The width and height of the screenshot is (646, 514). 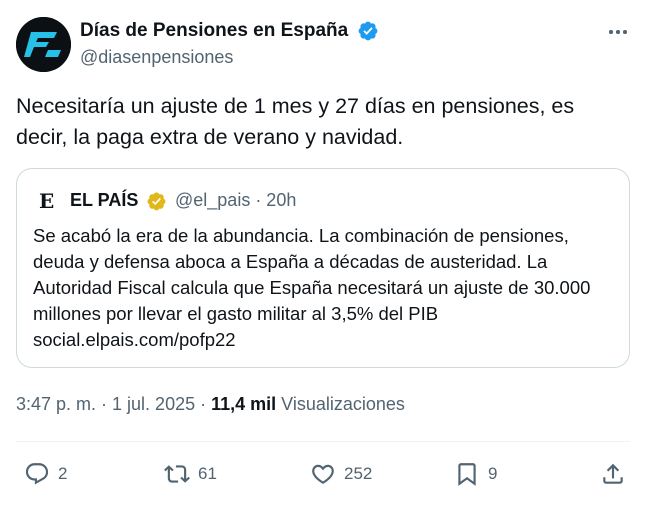 I want to click on quoted-avatar: E, so click(x=46, y=201).